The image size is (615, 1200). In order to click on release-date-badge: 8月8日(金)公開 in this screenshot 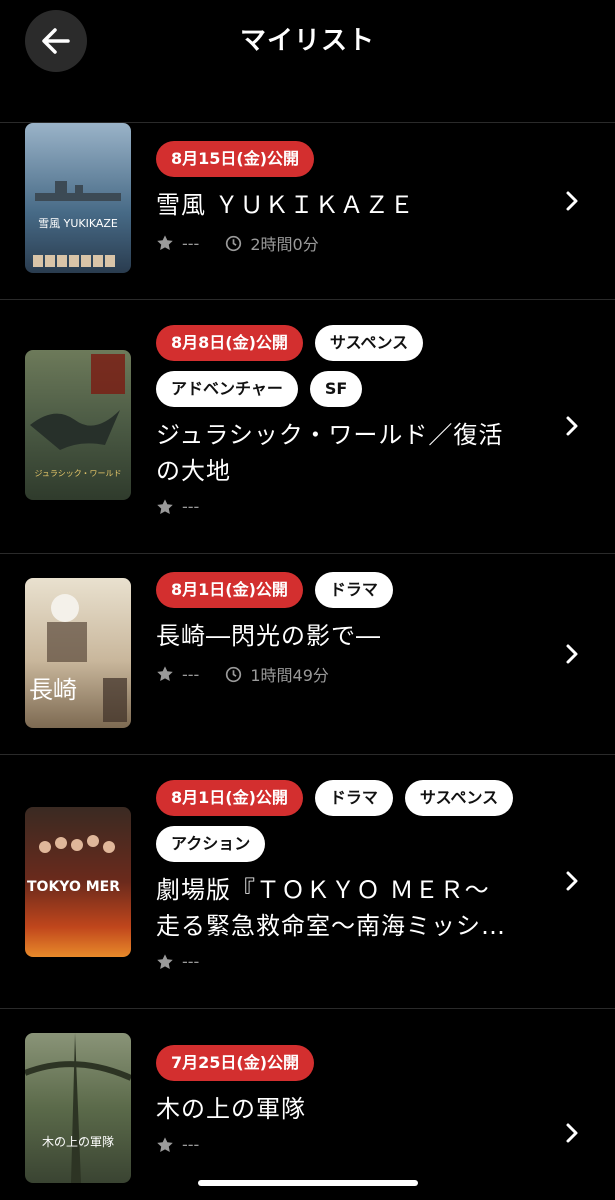, I will do `click(229, 343)`.